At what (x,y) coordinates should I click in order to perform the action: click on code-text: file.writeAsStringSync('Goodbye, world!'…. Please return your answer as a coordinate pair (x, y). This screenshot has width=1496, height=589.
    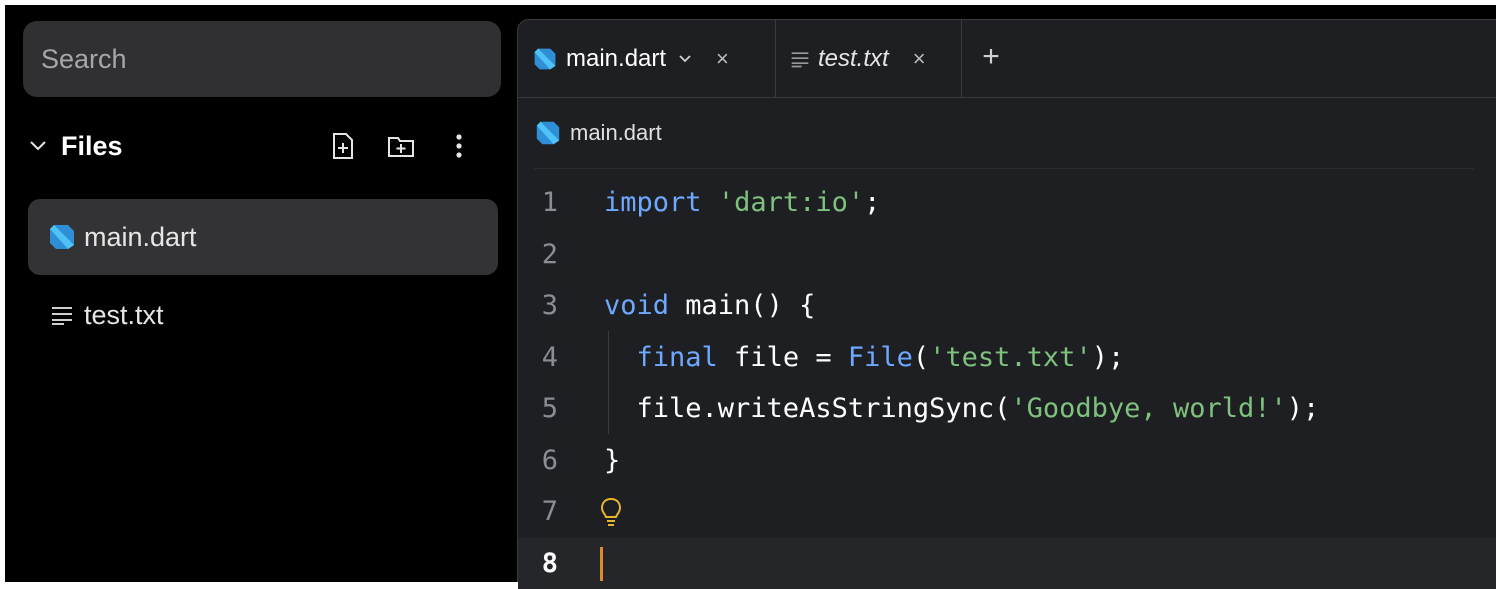
    Looking at the image, I should click on (961, 408).